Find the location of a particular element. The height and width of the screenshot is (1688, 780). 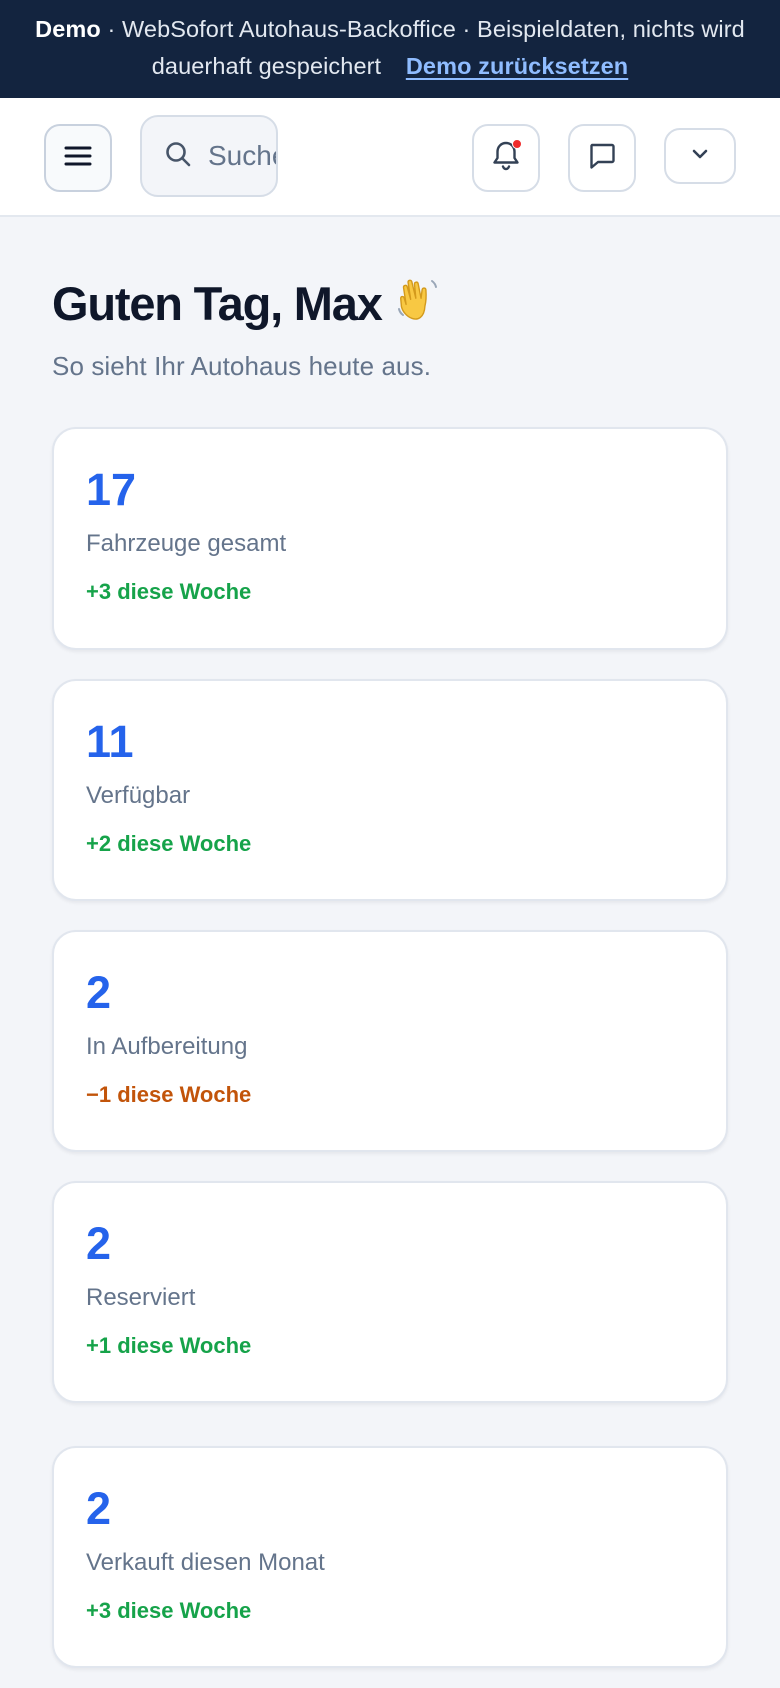

stat-label: Verkauft diesen Monat is located at coordinates (205, 1562).